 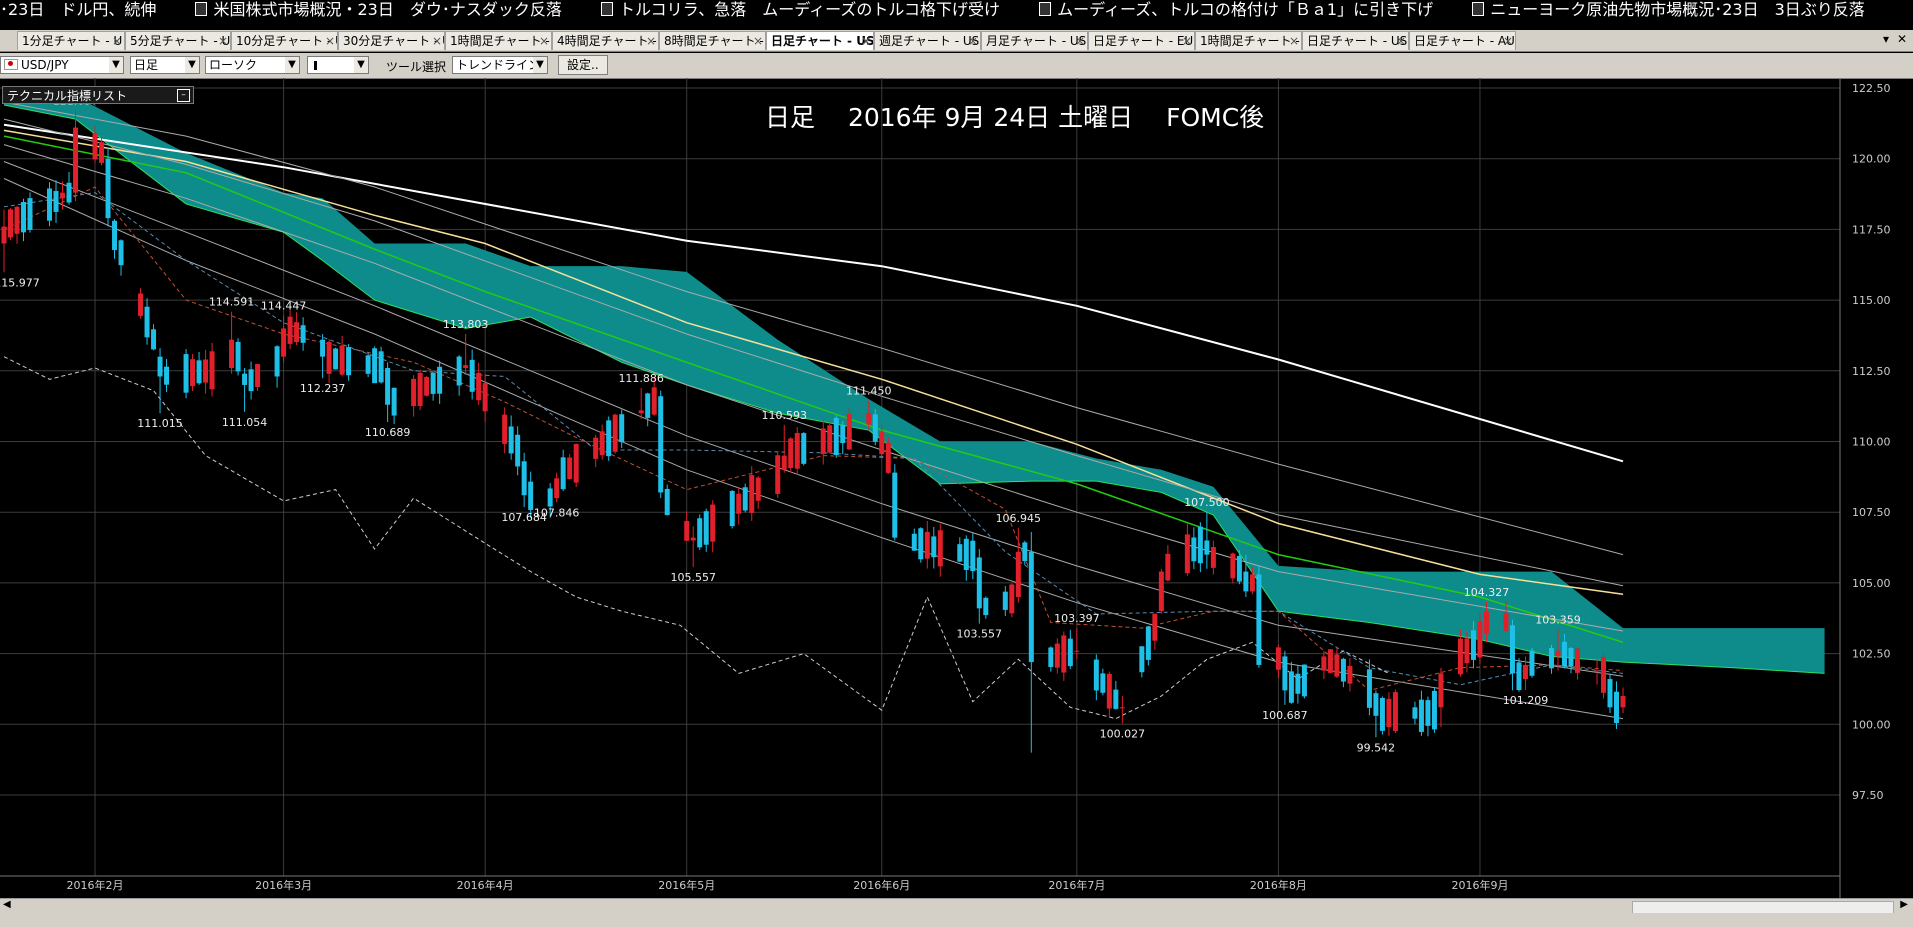 What do you see at coordinates (245, 422) in the screenshot?
I see `price-label: 111.054` at bounding box center [245, 422].